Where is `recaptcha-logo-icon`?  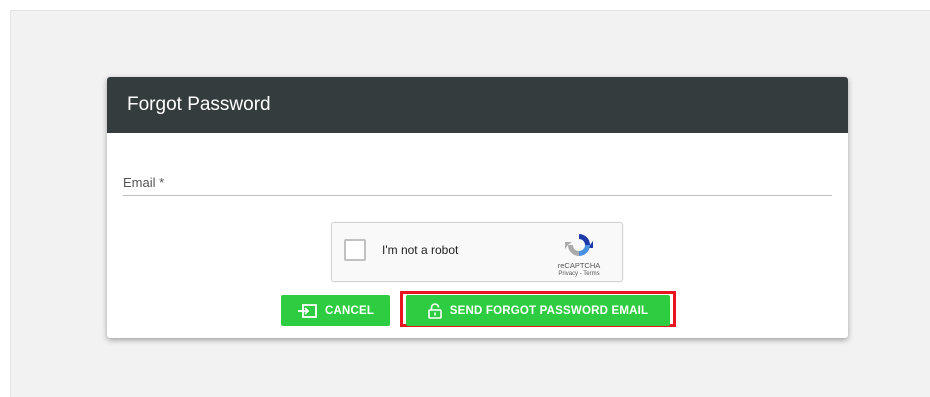 recaptcha-logo-icon is located at coordinates (579, 245).